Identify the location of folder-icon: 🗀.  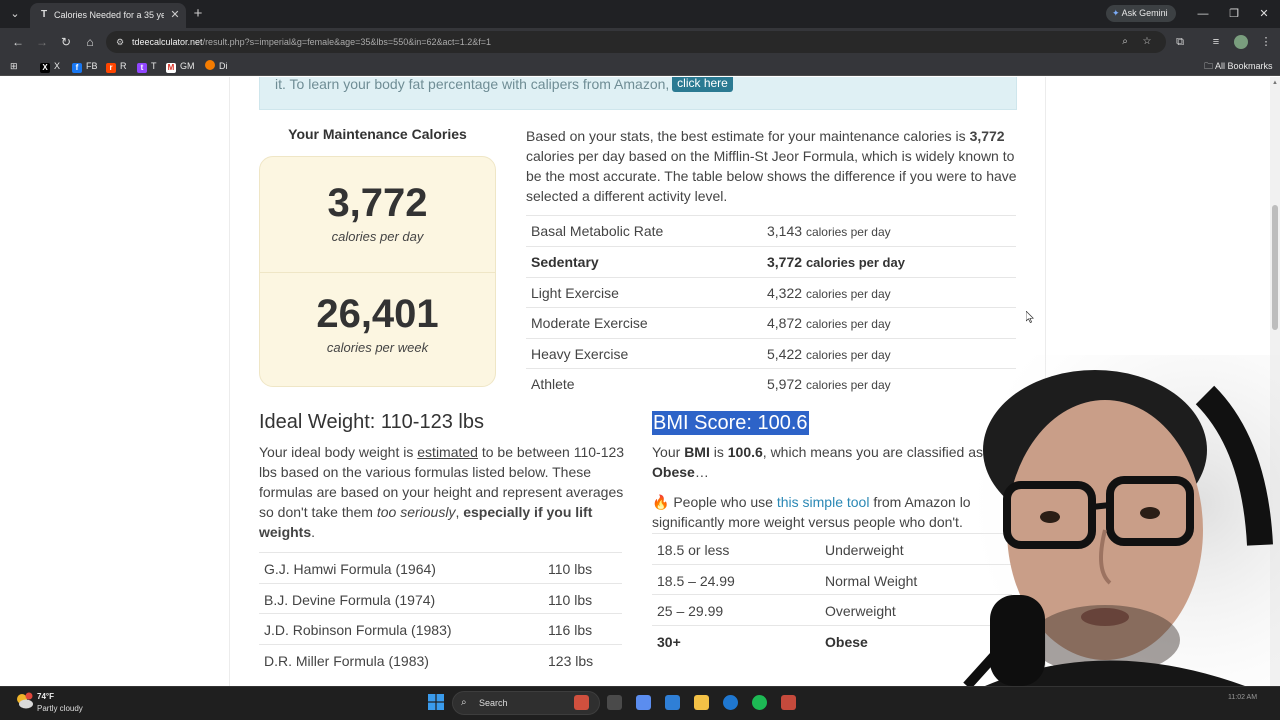
(1210, 66).